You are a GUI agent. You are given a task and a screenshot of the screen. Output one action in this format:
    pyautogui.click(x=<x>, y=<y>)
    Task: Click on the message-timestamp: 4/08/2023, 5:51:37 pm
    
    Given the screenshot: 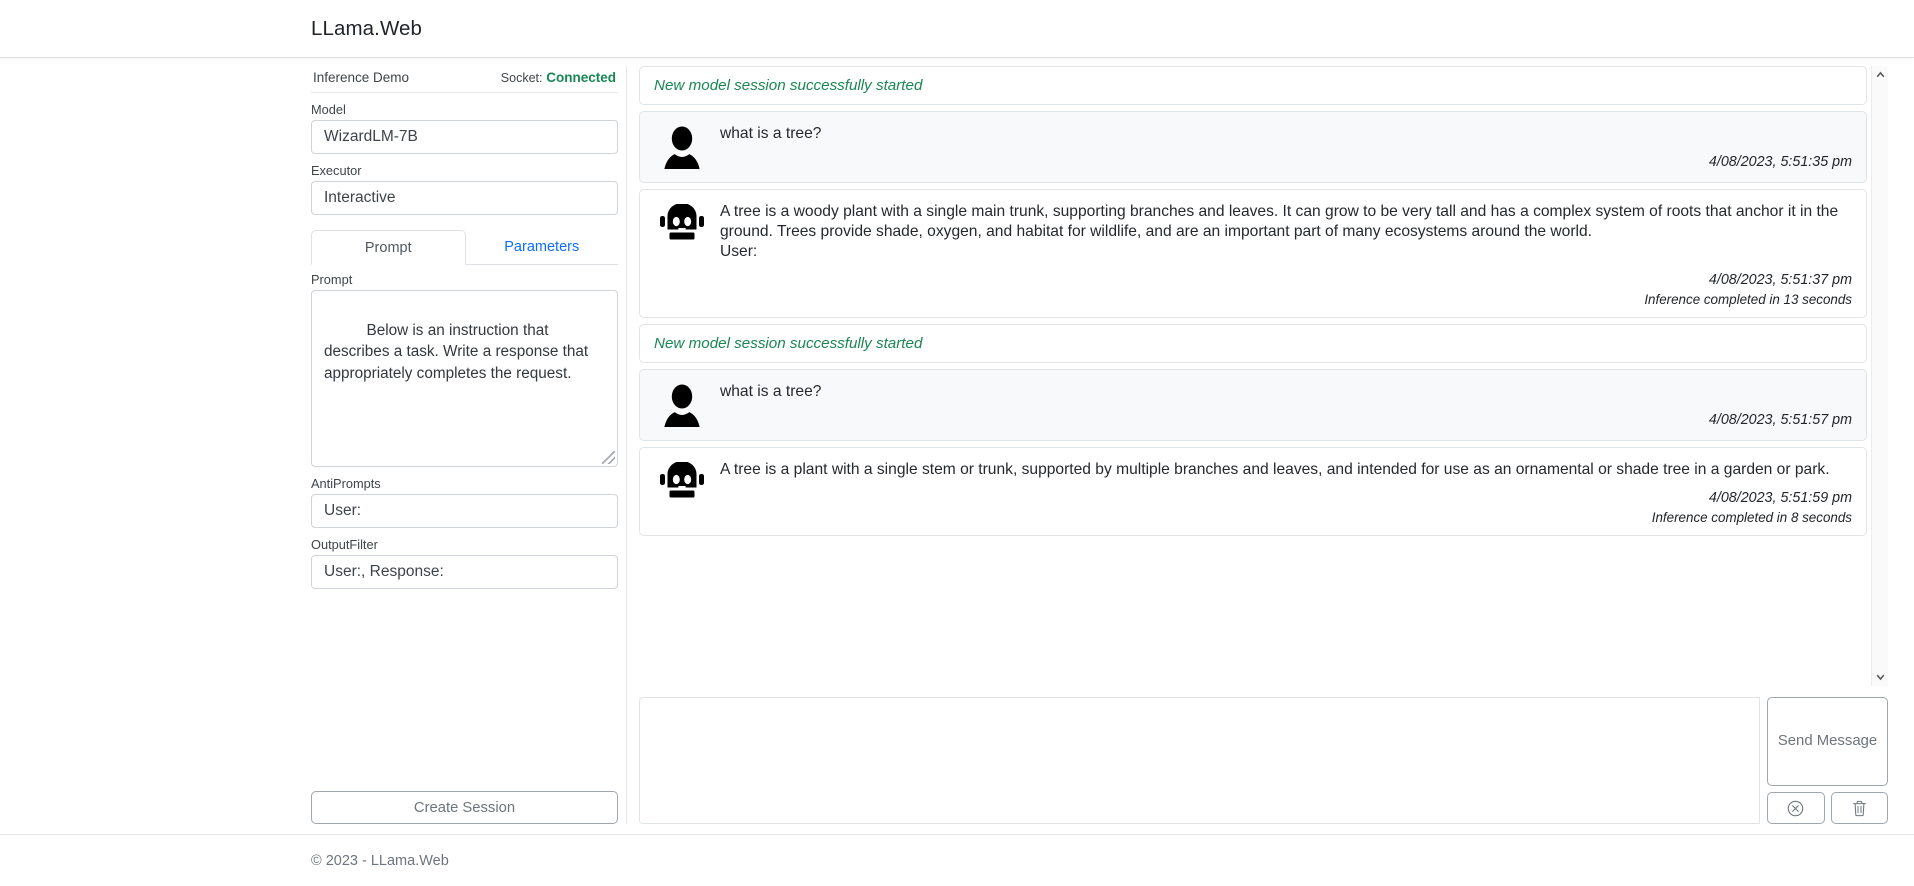 What is the action you would take?
    pyautogui.click(x=1780, y=280)
    